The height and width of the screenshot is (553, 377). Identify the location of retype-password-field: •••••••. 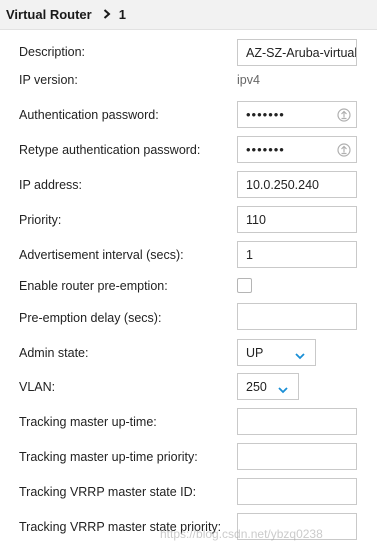
(297, 149).